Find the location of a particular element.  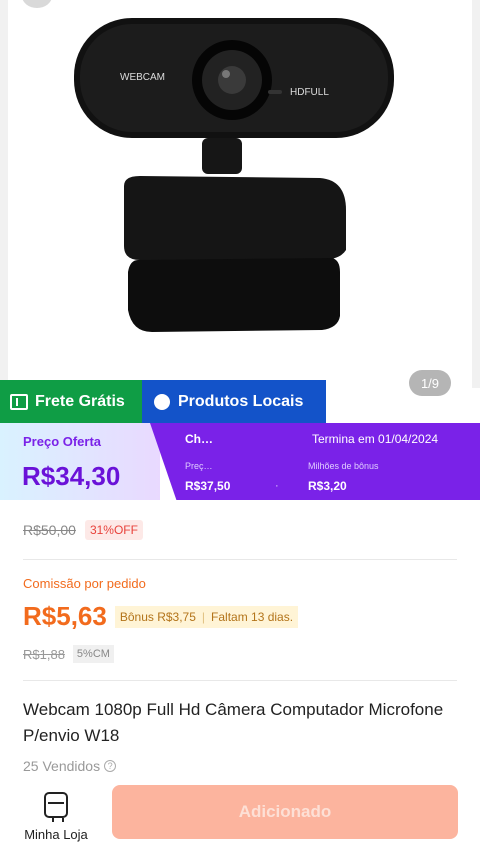

commission-label: Comissão por pedido is located at coordinates (84, 583).